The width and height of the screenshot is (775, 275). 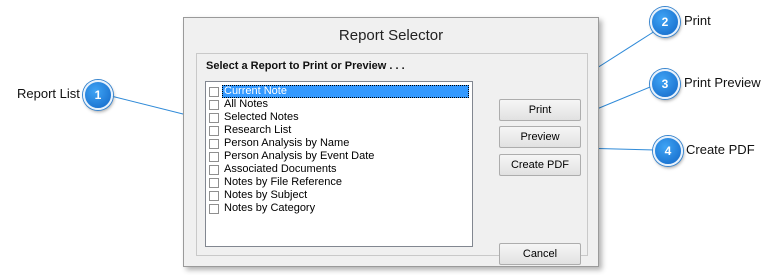 What do you see at coordinates (280, 169) in the screenshot?
I see `report-item-label: Associated Documents` at bounding box center [280, 169].